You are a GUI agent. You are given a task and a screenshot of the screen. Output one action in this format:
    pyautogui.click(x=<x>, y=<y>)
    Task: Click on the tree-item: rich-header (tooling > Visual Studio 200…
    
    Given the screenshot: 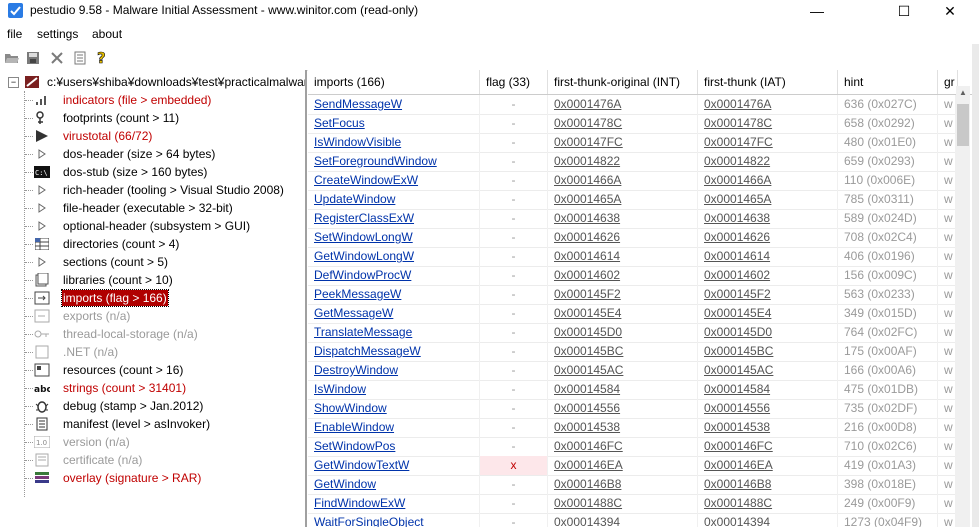 What is the action you would take?
    pyautogui.click(x=159, y=190)
    